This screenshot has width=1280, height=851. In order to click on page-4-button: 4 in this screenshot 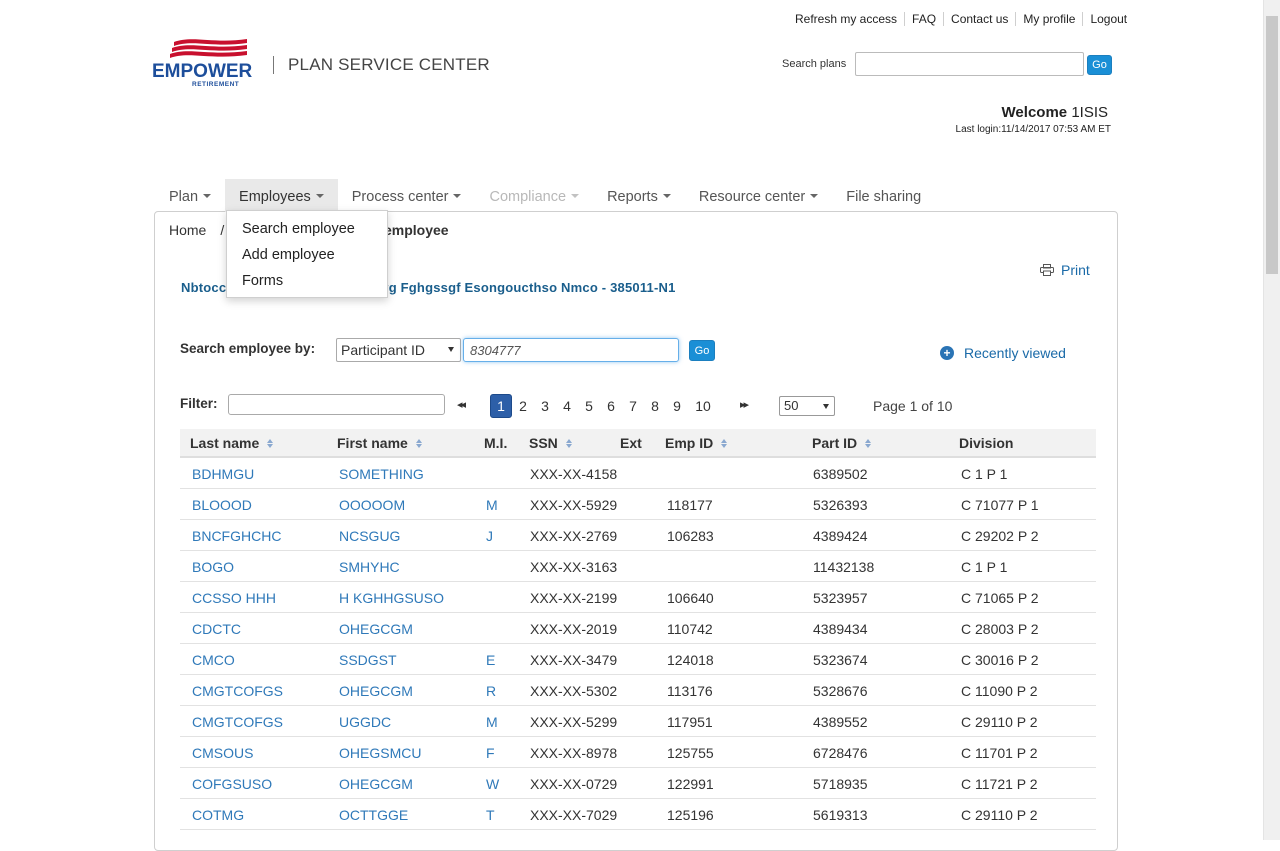, I will do `click(567, 406)`.